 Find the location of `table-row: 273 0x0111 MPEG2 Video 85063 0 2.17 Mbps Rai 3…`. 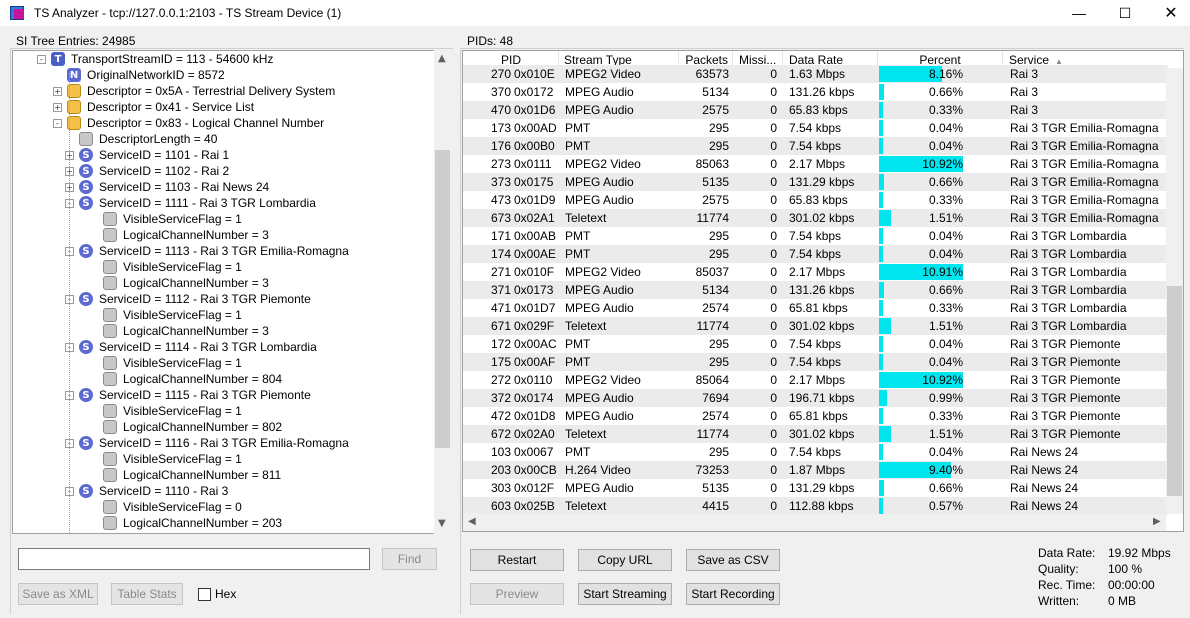

table-row: 273 0x0111 MPEG2 Video 85063 0 2.17 Mbps Rai 3… is located at coordinates (815, 164).